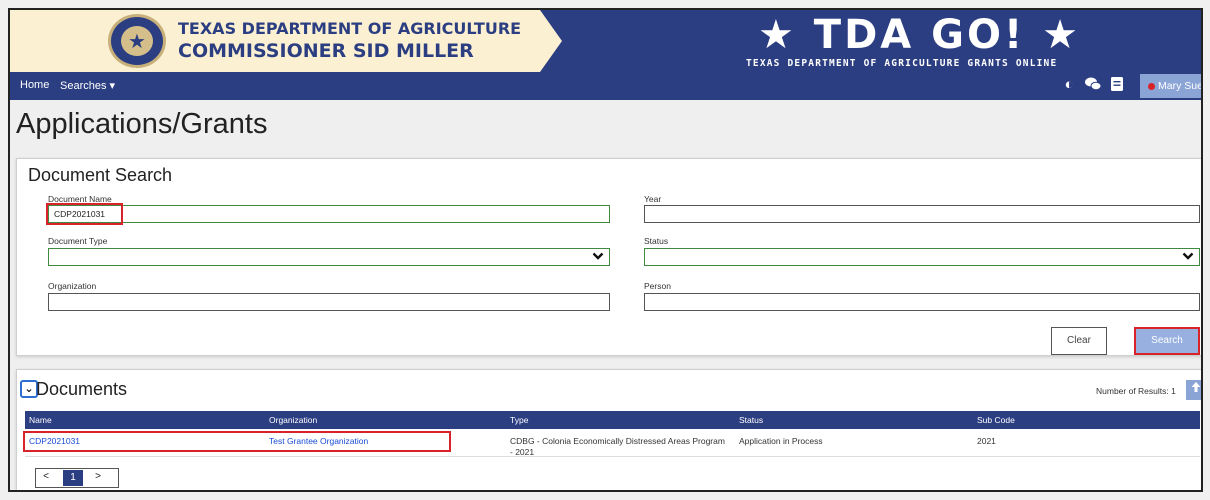 Image resolution: width=1210 pixels, height=500 pixels. What do you see at coordinates (84, 214) in the screenshot?
I see `document-name-highlight` at bounding box center [84, 214].